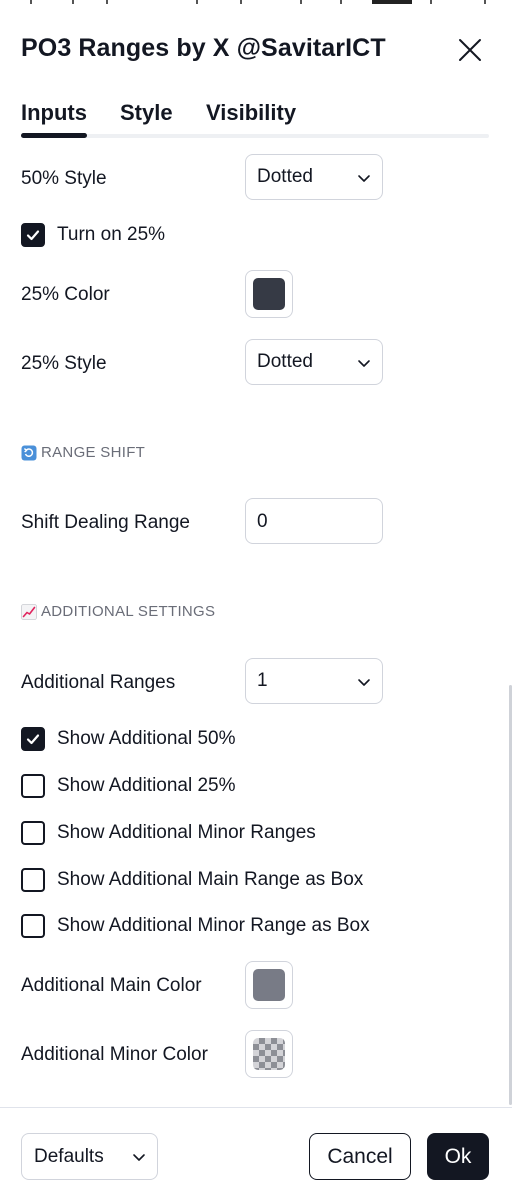 The height and width of the screenshot is (1200, 512). I want to click on show-additional-25-row: Show Additional 25%, so click(128, 786).